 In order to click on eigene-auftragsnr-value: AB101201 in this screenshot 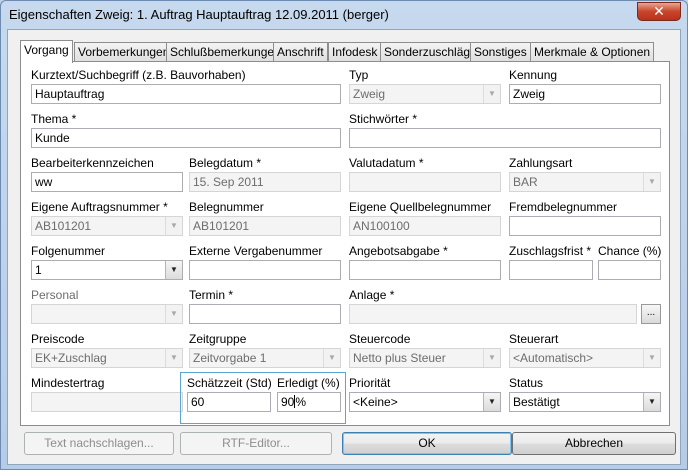, I will do `click(63, 226)`.